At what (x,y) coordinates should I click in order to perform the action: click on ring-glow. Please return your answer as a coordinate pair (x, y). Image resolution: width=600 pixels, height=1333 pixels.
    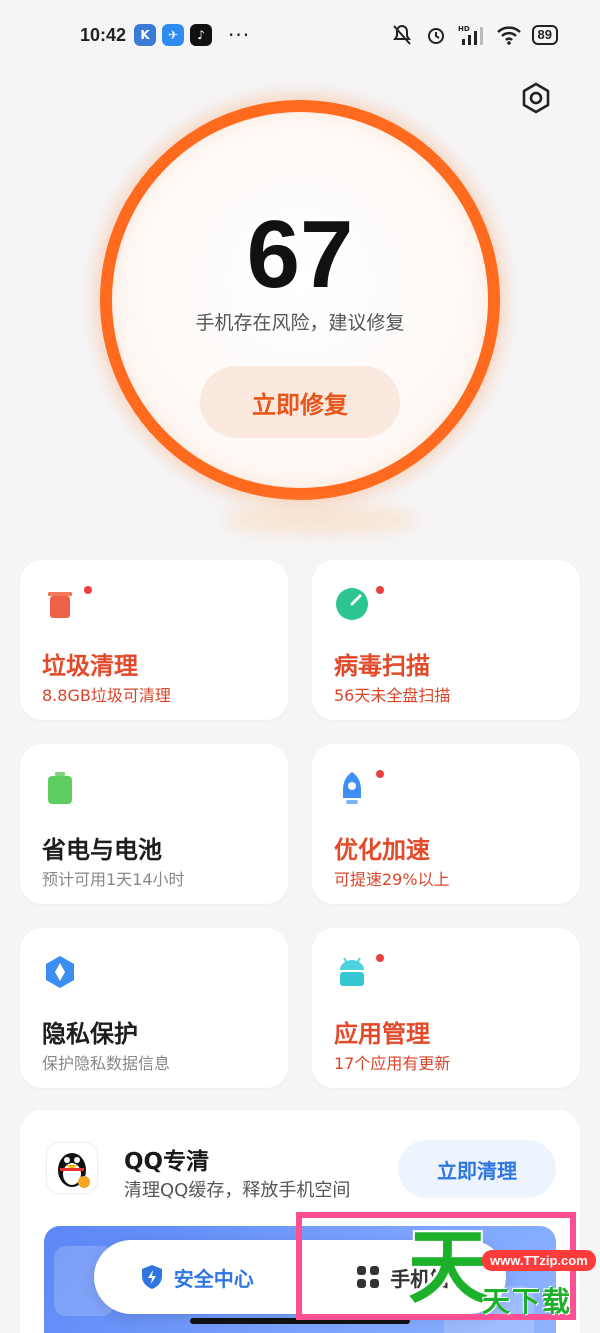
    Looking at the image, I should click on (320, 520).